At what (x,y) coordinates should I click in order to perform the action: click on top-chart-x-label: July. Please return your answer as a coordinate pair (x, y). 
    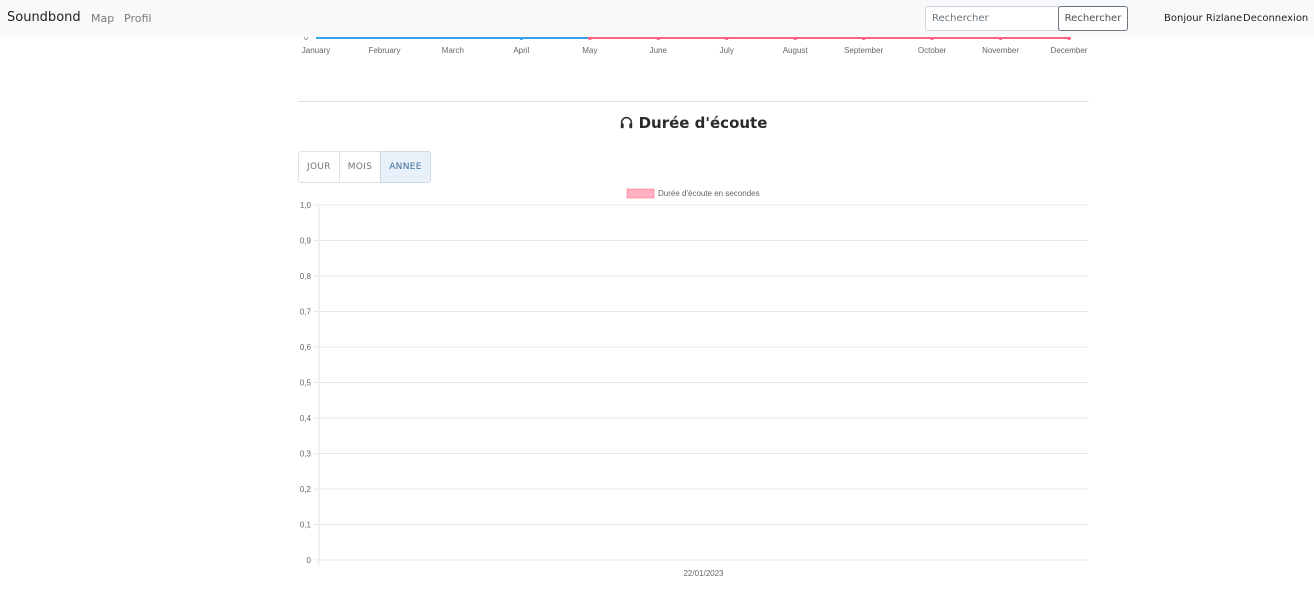
    Looking at the image, I should click on (727, 50).